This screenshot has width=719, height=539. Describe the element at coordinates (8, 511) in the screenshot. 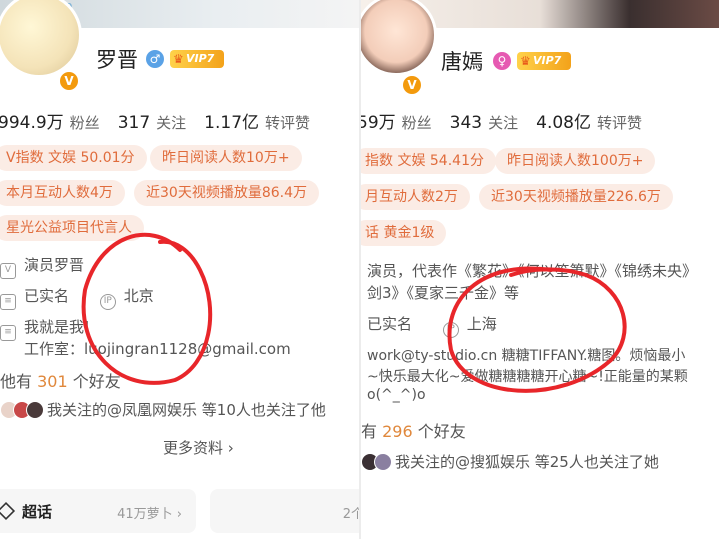

I see `diamond-icon` at that location.